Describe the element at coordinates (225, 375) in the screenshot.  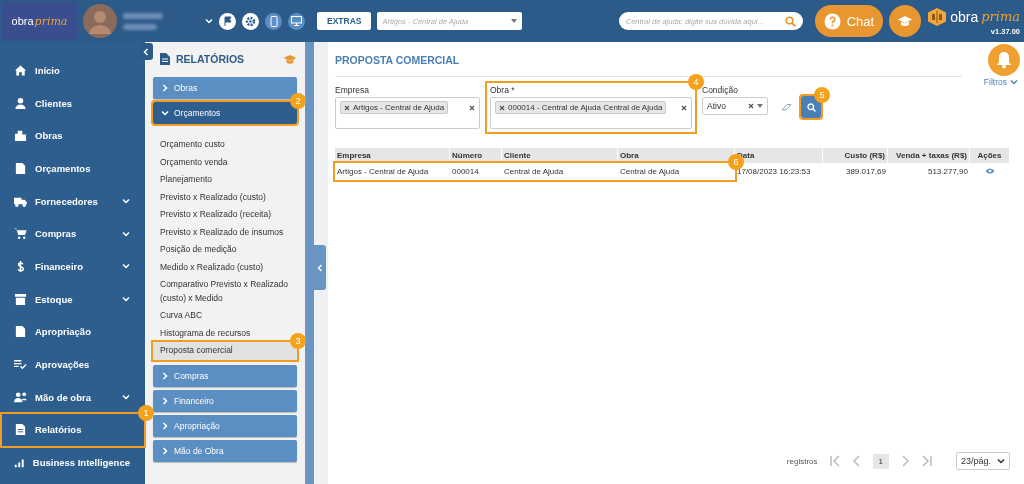
I see `accordion-header: Compras` at that location.